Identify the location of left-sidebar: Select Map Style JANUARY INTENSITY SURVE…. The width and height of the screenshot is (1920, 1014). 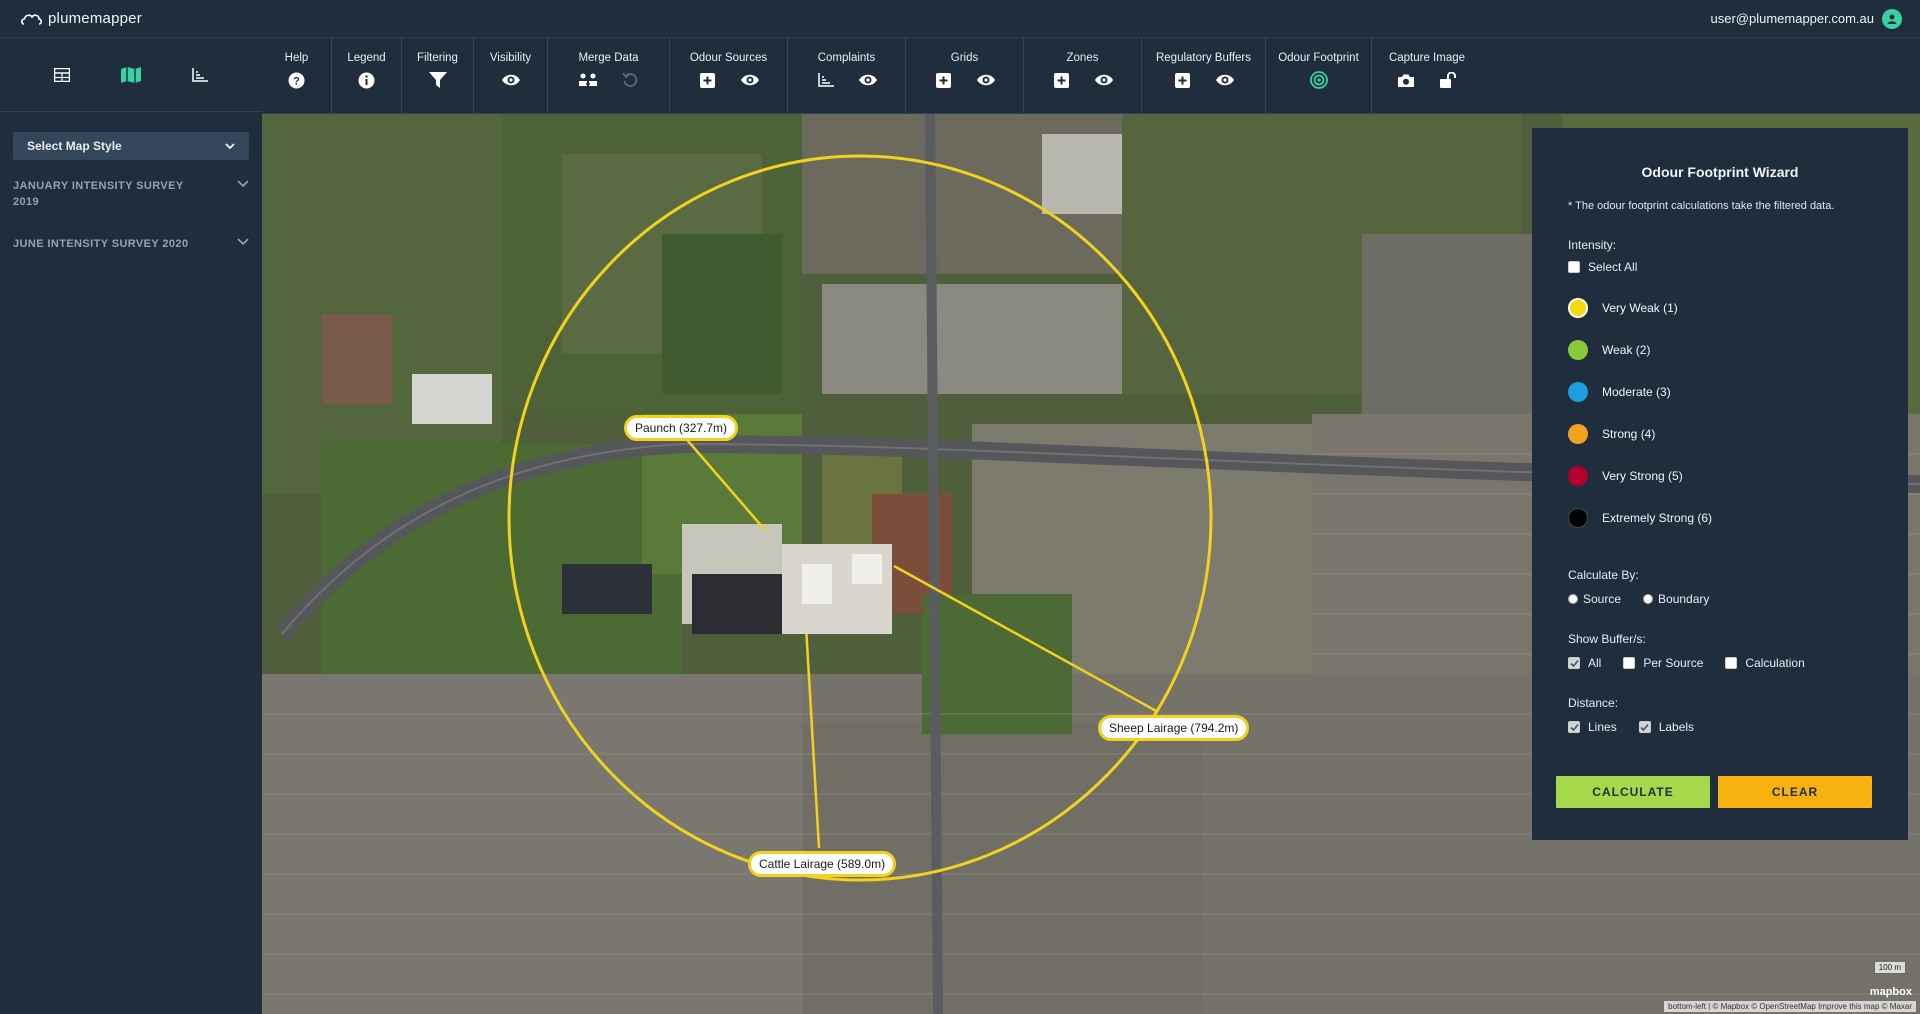
(131, 526).